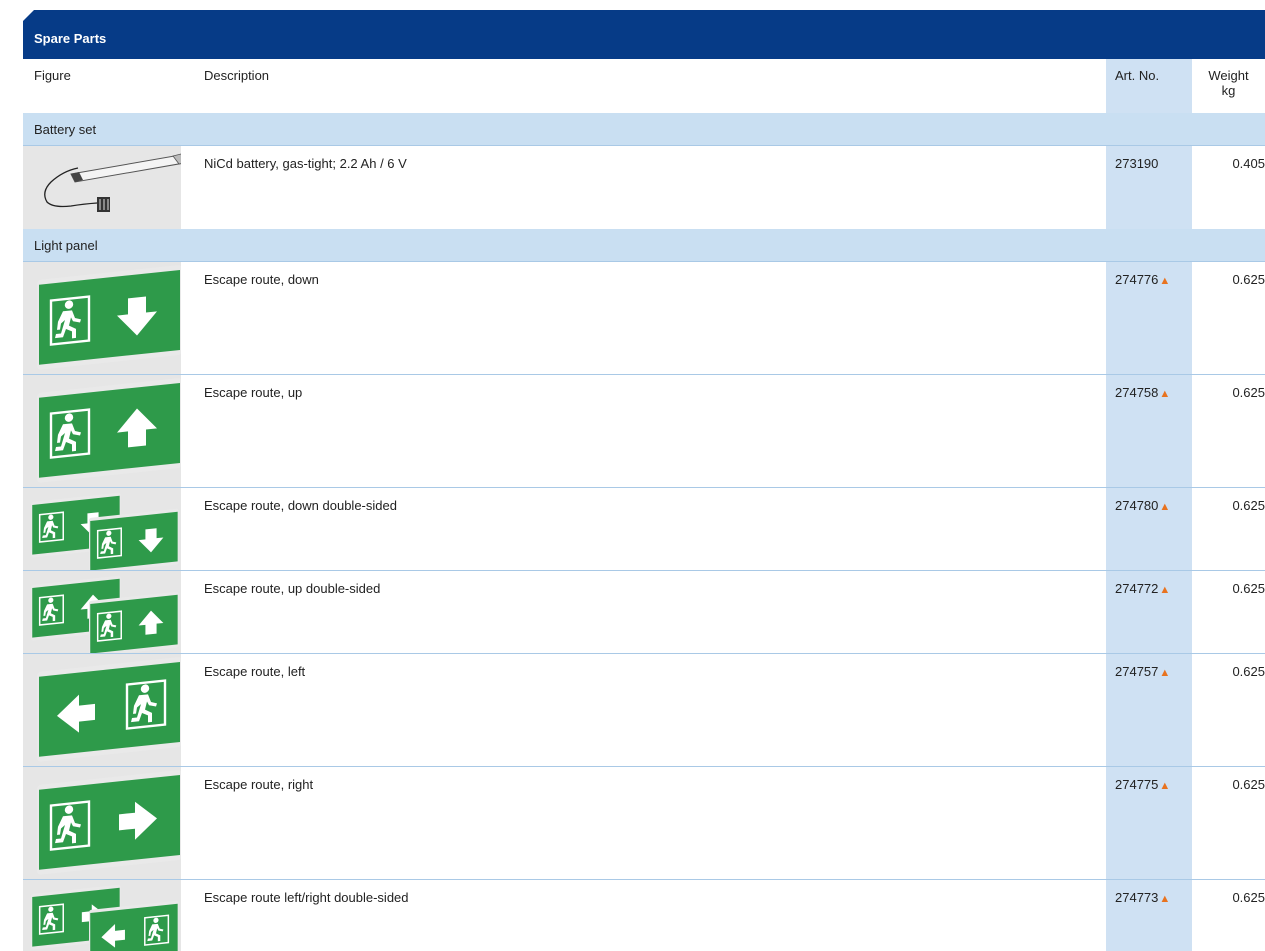 This screenshot has width=1265, height=951. What do you see at coordinates (1248, 163) in the screenshot?
I see `weight-cell: 0.405` at bounding box center [1248, 163].